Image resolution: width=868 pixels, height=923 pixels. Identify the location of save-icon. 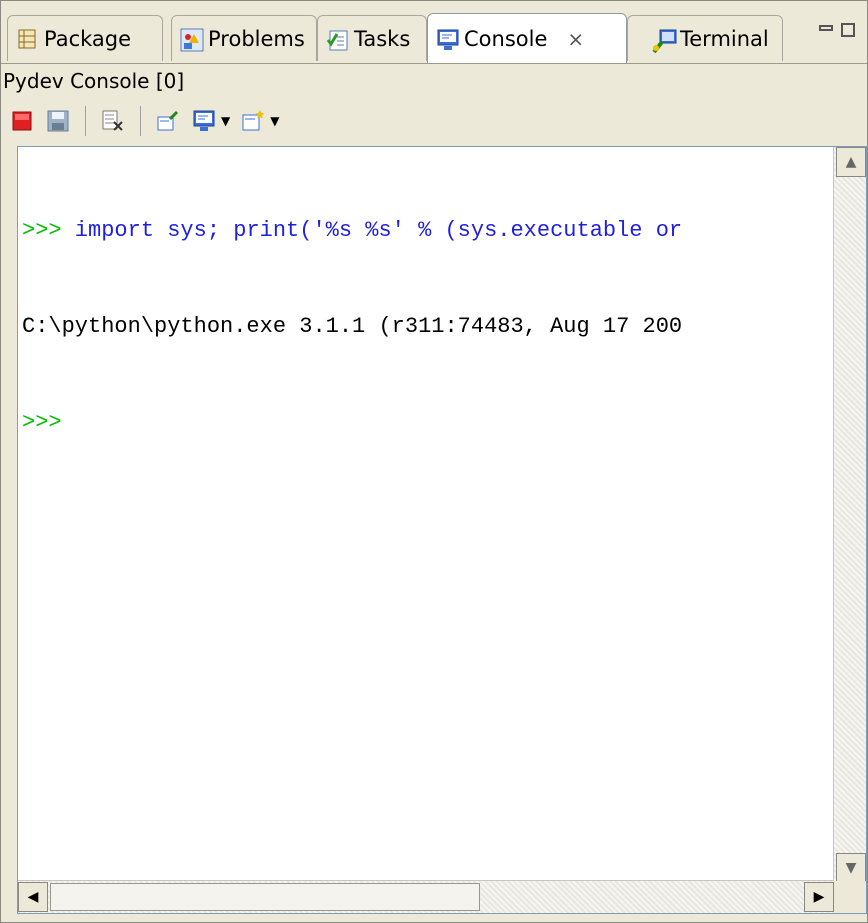
(58, 121).